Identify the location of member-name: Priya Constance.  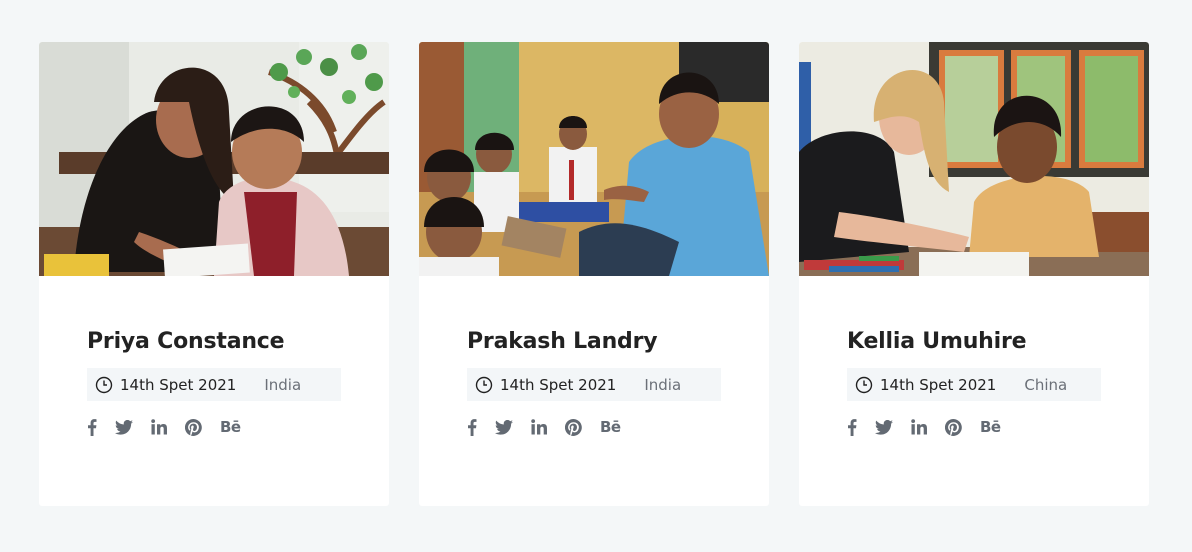
(217, 342).